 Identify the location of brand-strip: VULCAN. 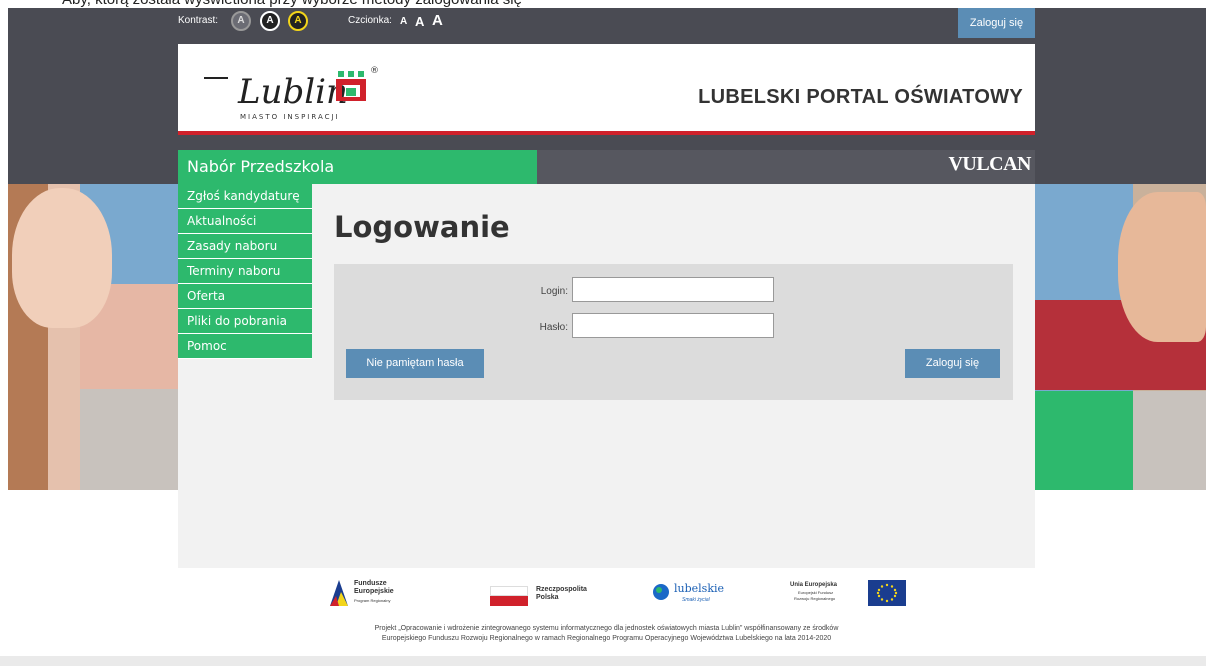
(786, 167).